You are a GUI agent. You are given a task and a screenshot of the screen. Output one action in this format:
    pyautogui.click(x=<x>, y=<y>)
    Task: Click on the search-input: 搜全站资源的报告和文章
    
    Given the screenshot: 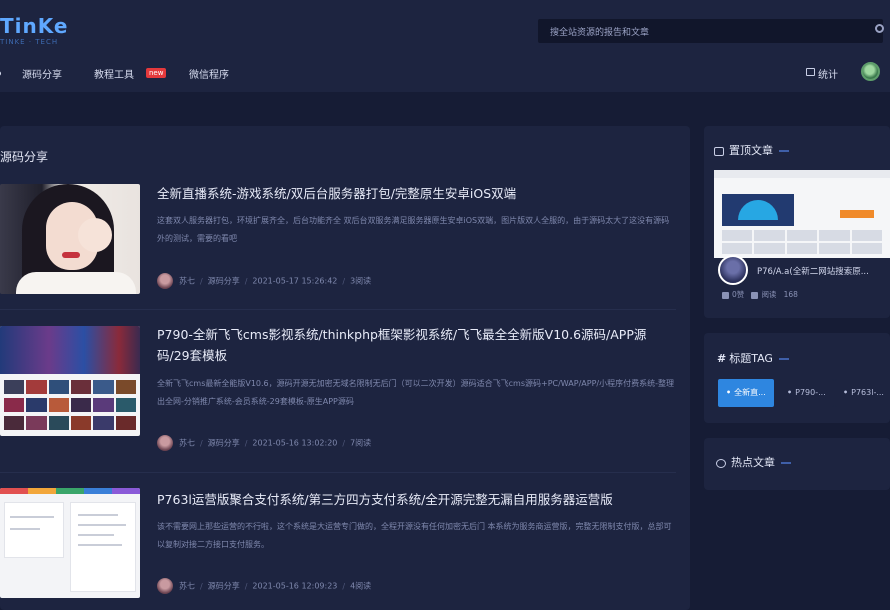 What is the action you would take?
    pyautogui.click(x=599, y=31)
    